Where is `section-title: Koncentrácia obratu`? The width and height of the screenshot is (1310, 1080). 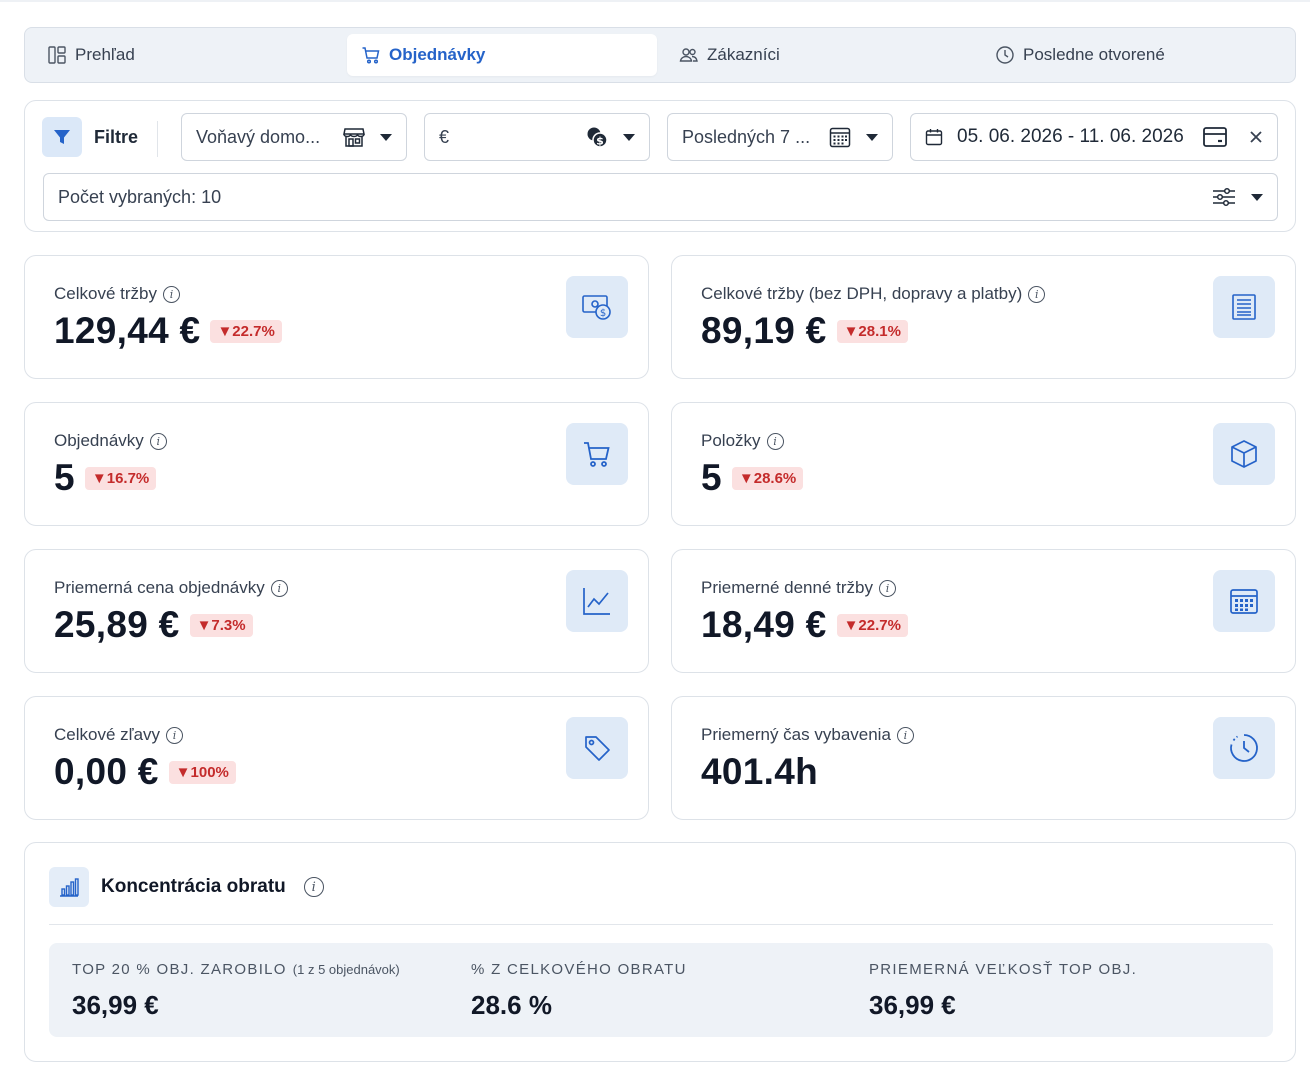
section-title: Koncentrácia obratu is located at coordinates (193, 886).